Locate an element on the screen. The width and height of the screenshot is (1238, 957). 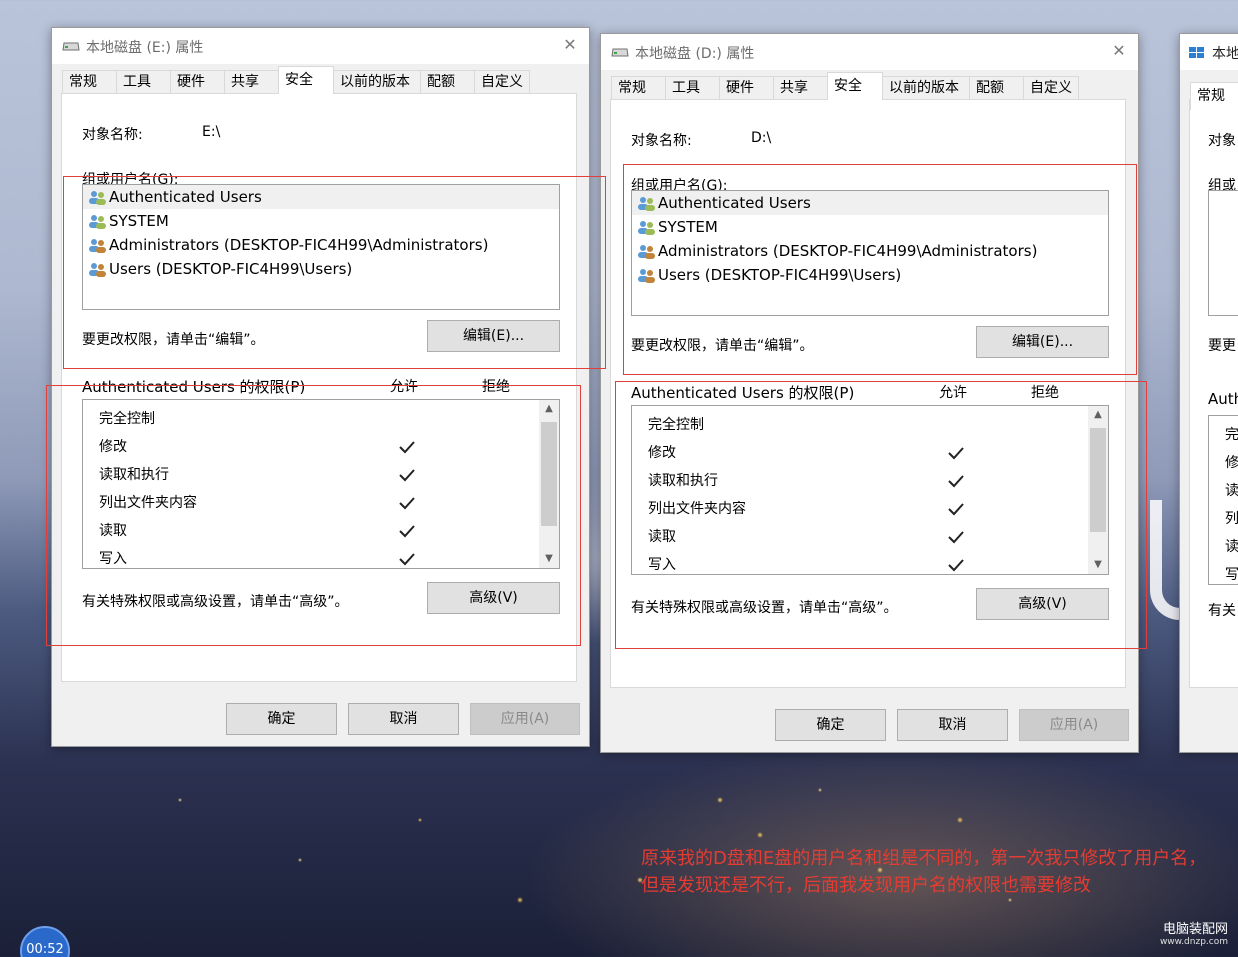
windows-logo-icon is located at coordinates (1196, 52).